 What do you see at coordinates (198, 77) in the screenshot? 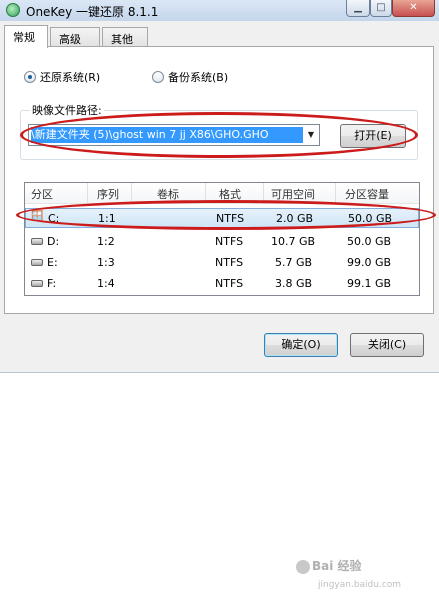
I see `backup-radio-label: 备份系统(B)` at bounding box center [198, 77].